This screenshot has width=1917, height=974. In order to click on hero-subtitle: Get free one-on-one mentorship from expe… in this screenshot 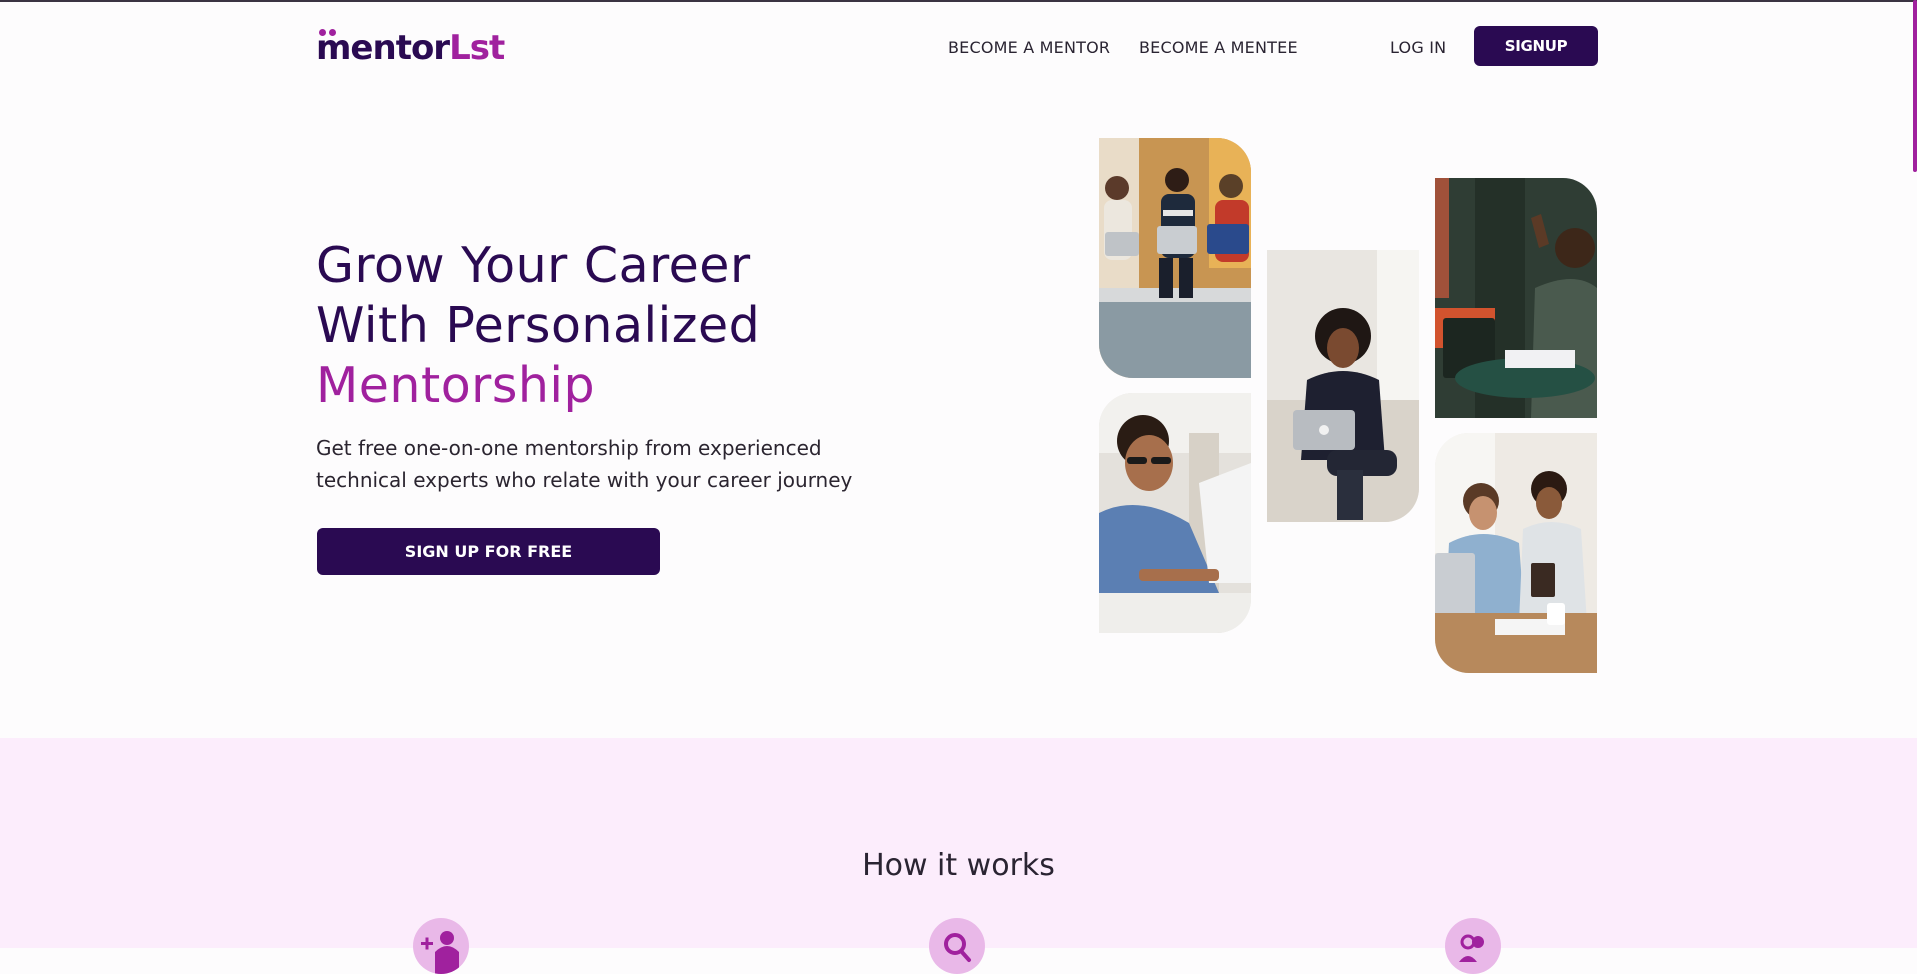, I will do `click(584, 464)`.